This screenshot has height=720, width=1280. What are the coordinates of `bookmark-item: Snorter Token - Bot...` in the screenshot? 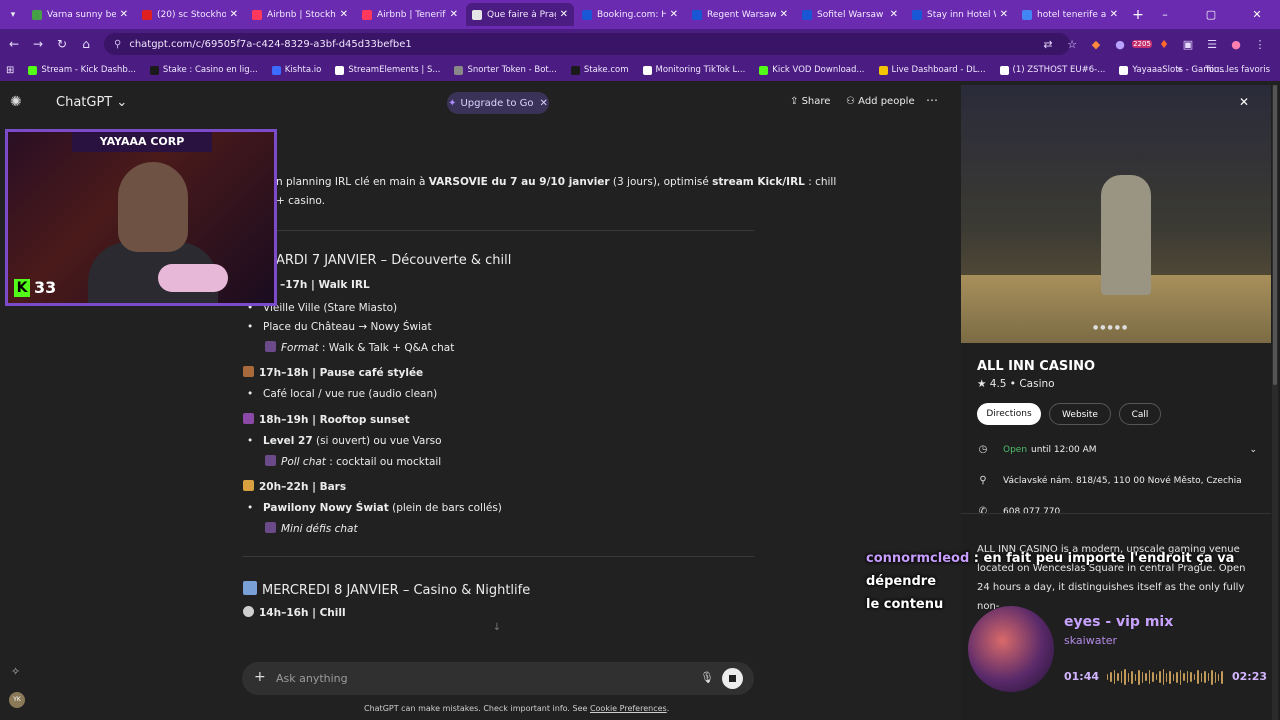 It's located at (505, 70).